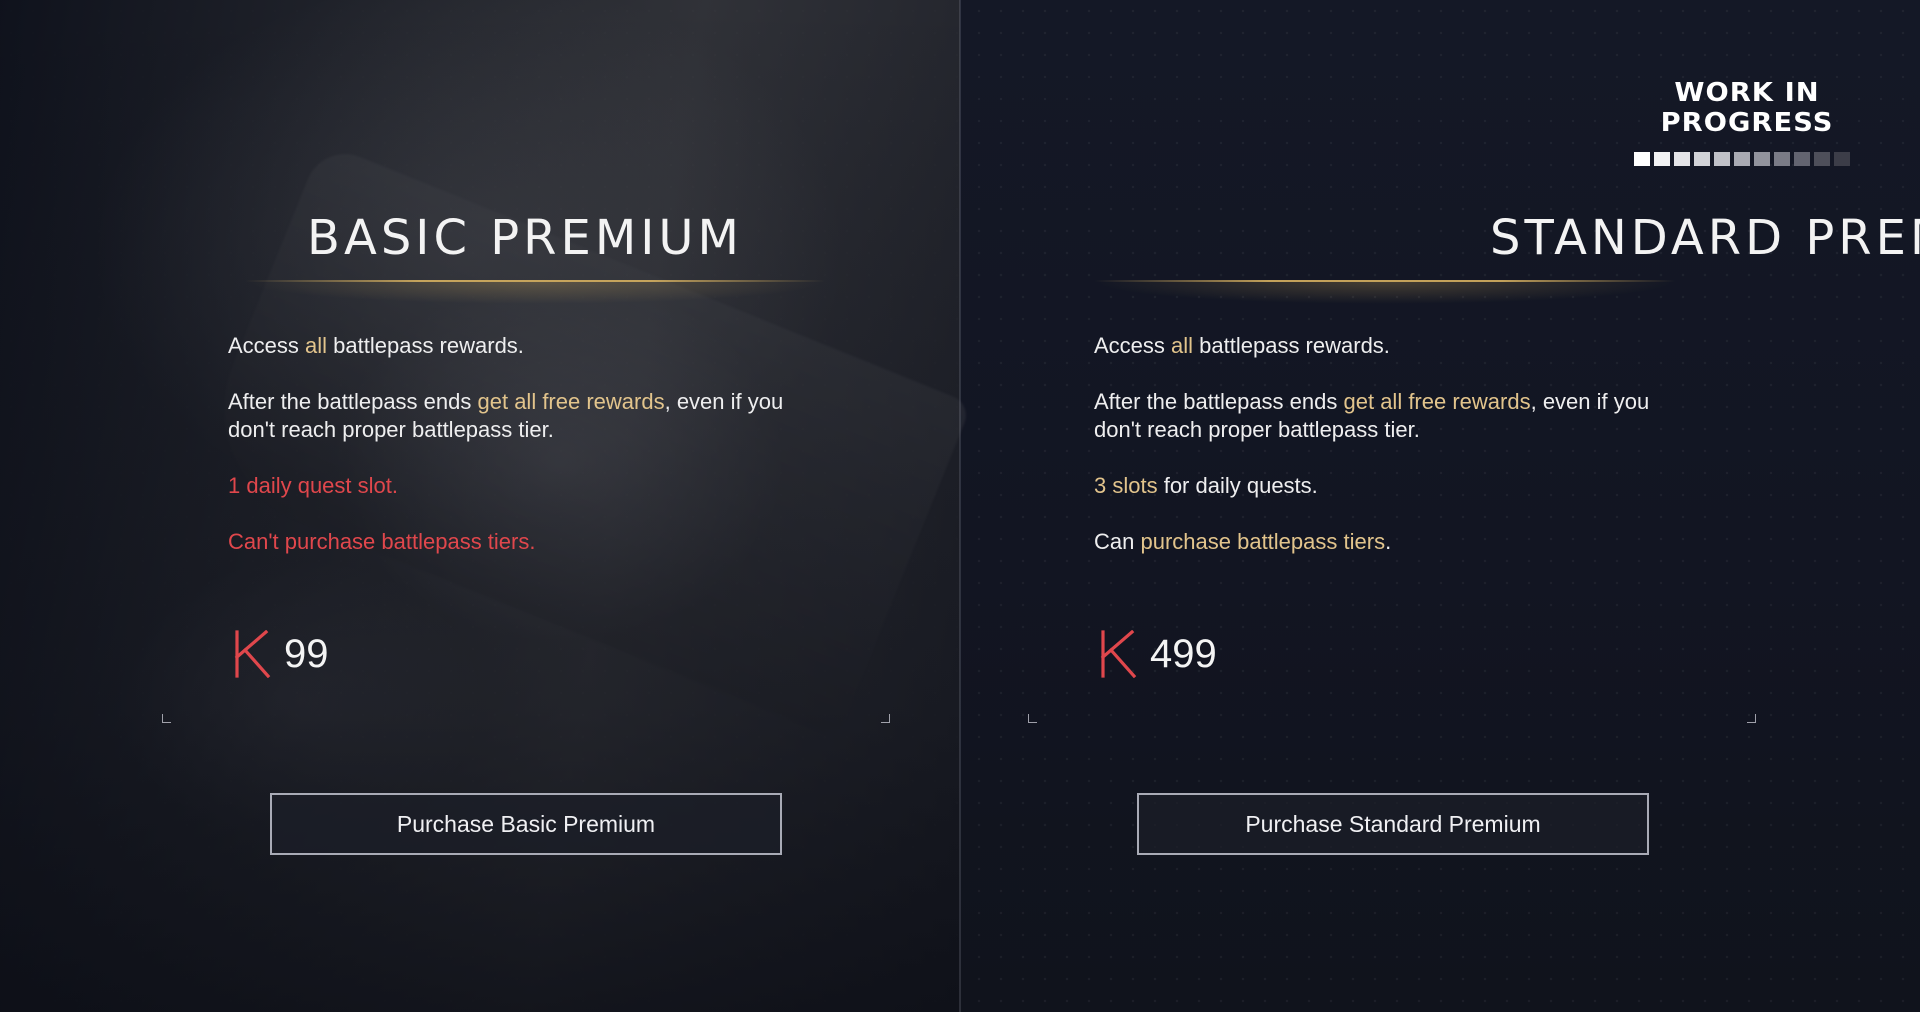 The image size is (1920, 1012). Describe the element at coordinates (382, 541) in the screenshot. I see `feature-tier-purchase: Can't purchase battlepass tiers.` at that location.